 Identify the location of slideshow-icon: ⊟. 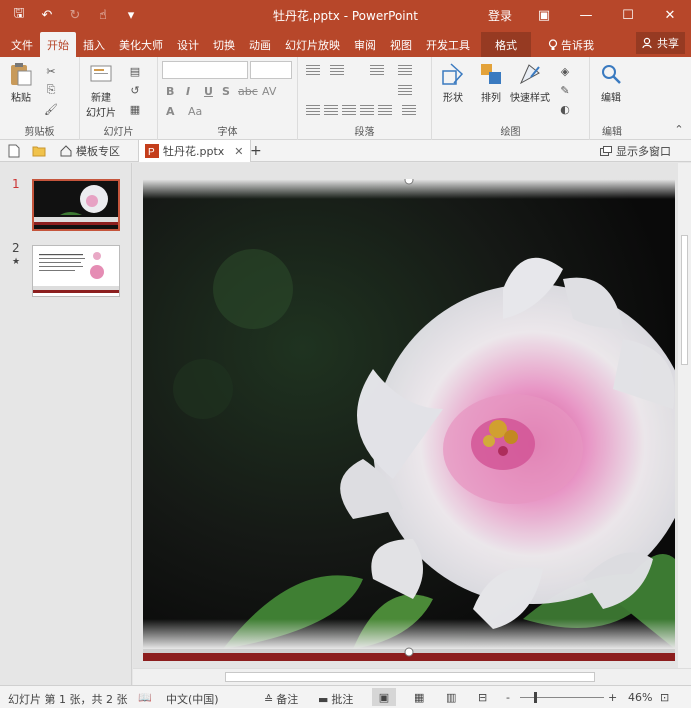
(482, 697).